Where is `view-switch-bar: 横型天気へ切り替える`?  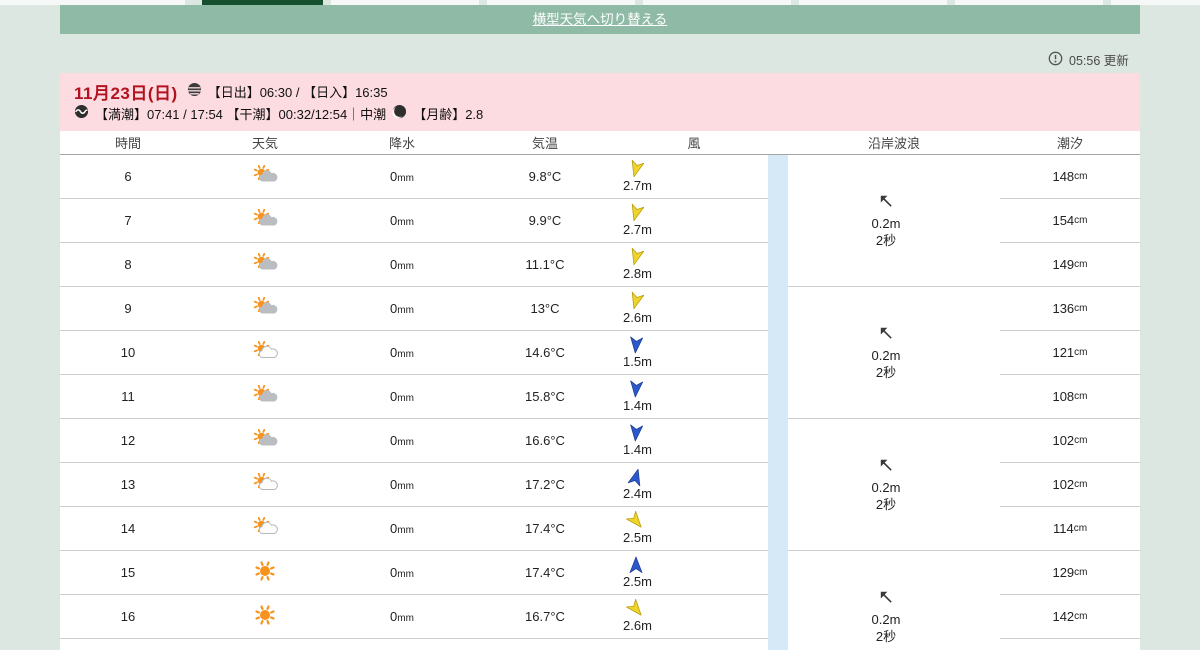 view-switch-bar: 横型天気へ切り替える is located at coordinates (600, 19).